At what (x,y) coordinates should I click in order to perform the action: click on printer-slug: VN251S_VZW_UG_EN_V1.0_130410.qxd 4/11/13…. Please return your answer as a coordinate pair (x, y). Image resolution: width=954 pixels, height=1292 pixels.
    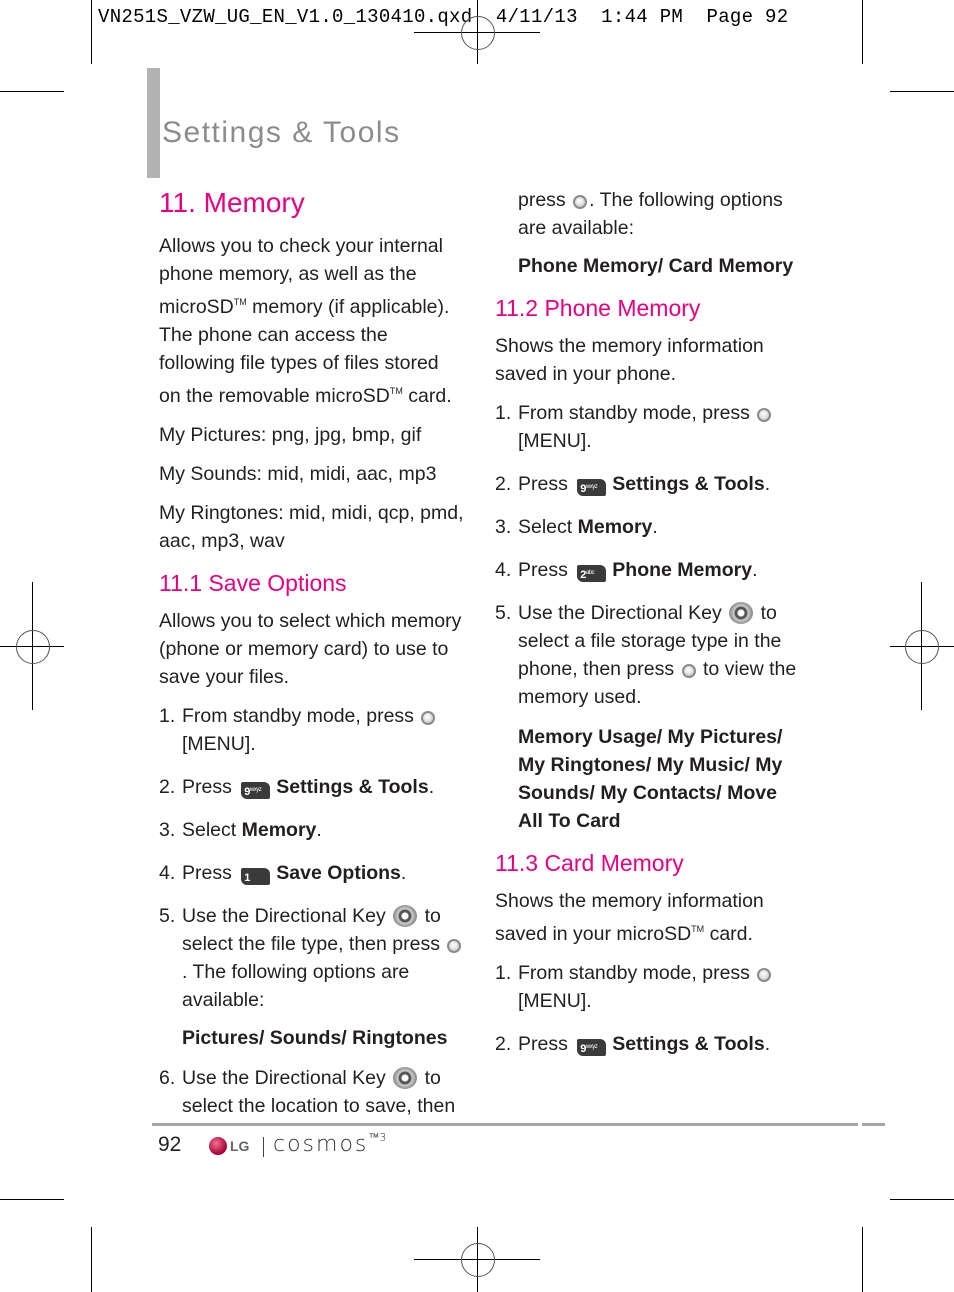
    Looking at the image, I should click on (443, 17).